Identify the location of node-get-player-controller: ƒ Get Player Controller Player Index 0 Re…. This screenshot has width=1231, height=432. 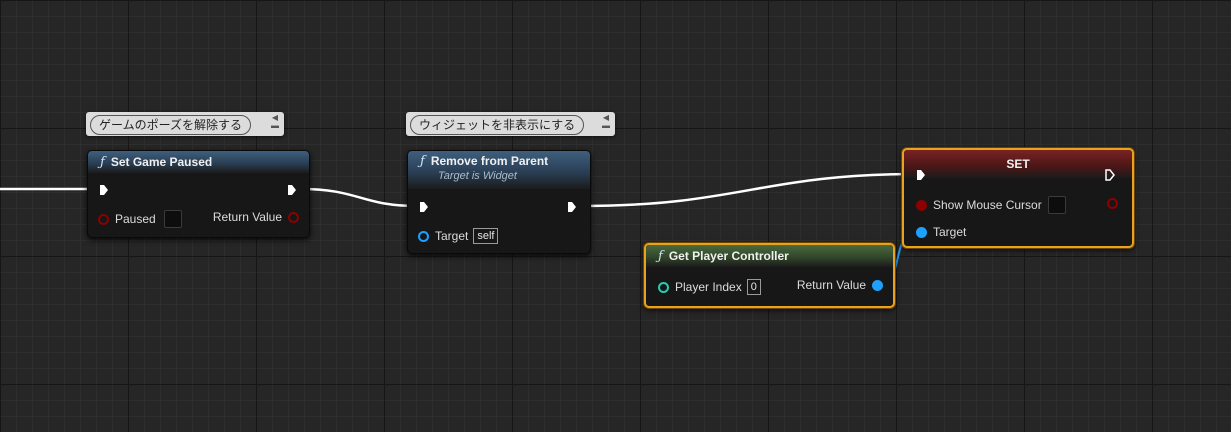
(769, 275).